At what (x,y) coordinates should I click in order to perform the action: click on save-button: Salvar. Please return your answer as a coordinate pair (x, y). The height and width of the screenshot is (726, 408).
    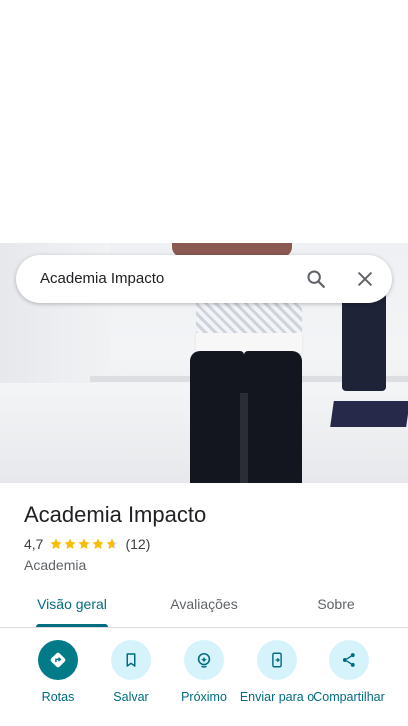
    Looking at the image, I should click on (131, 672).